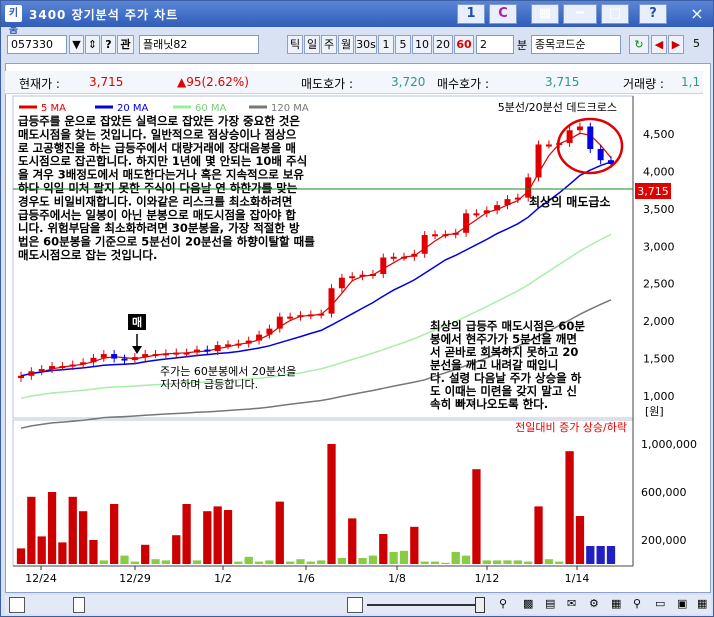  I want to click on annotation-line: 급등주에서는 일봉이 아닌 분봉으로 매도시점을 잡아야 합, so click(157, 215).